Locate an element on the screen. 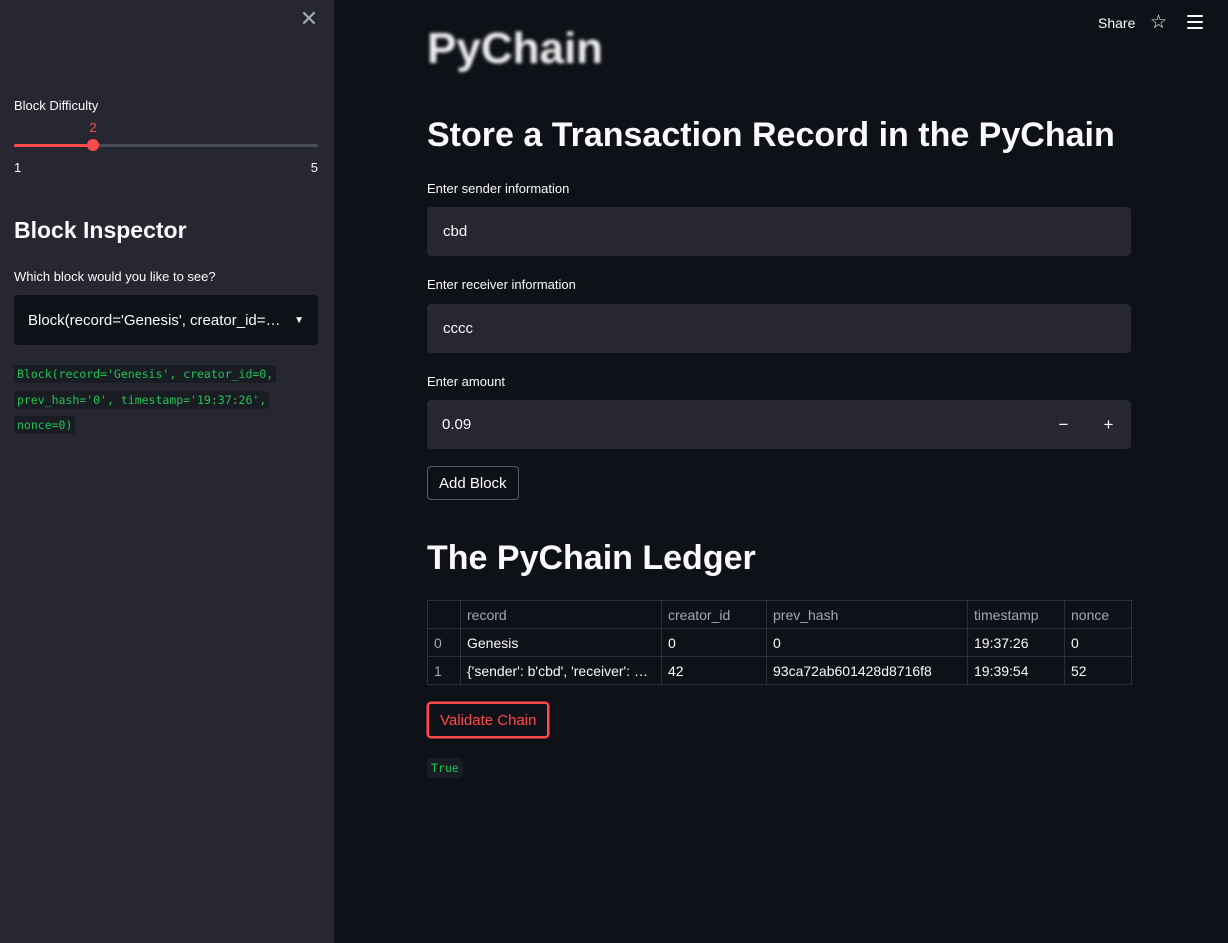 The height and width of the screenshot is (943, 1228). slider-fill is located at coordinates (53, 145).